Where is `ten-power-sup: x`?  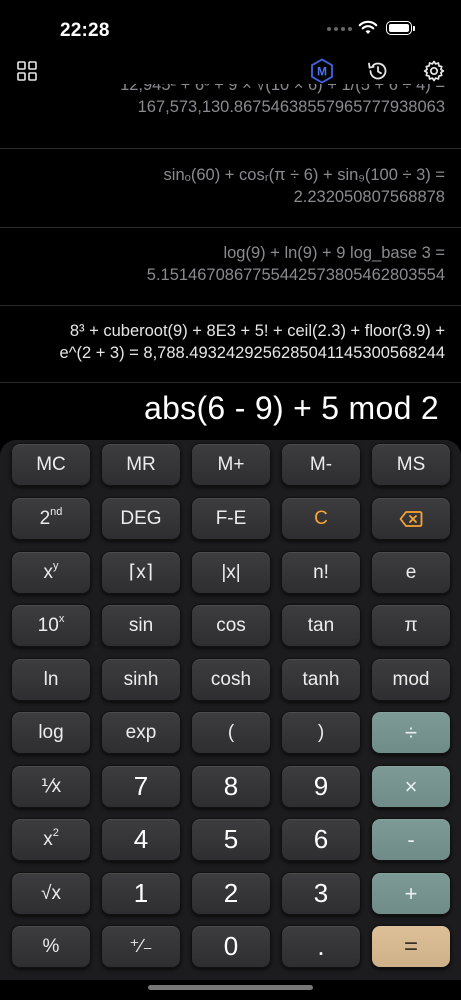
ten-power-sup: x is located at coordinates (61, 618).